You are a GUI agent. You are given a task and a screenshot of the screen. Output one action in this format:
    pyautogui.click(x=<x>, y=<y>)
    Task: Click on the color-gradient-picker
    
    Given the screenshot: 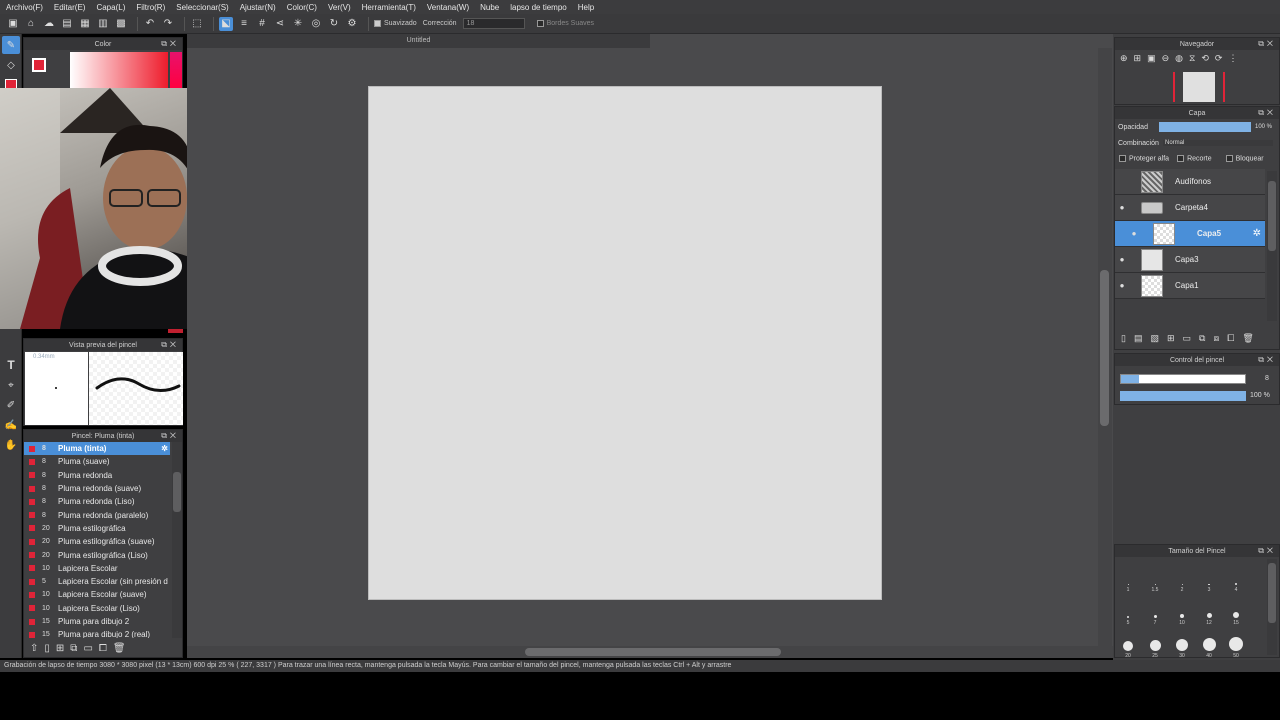 What is the action you would take?
    pyautogui.click(x=119, y=70)
    